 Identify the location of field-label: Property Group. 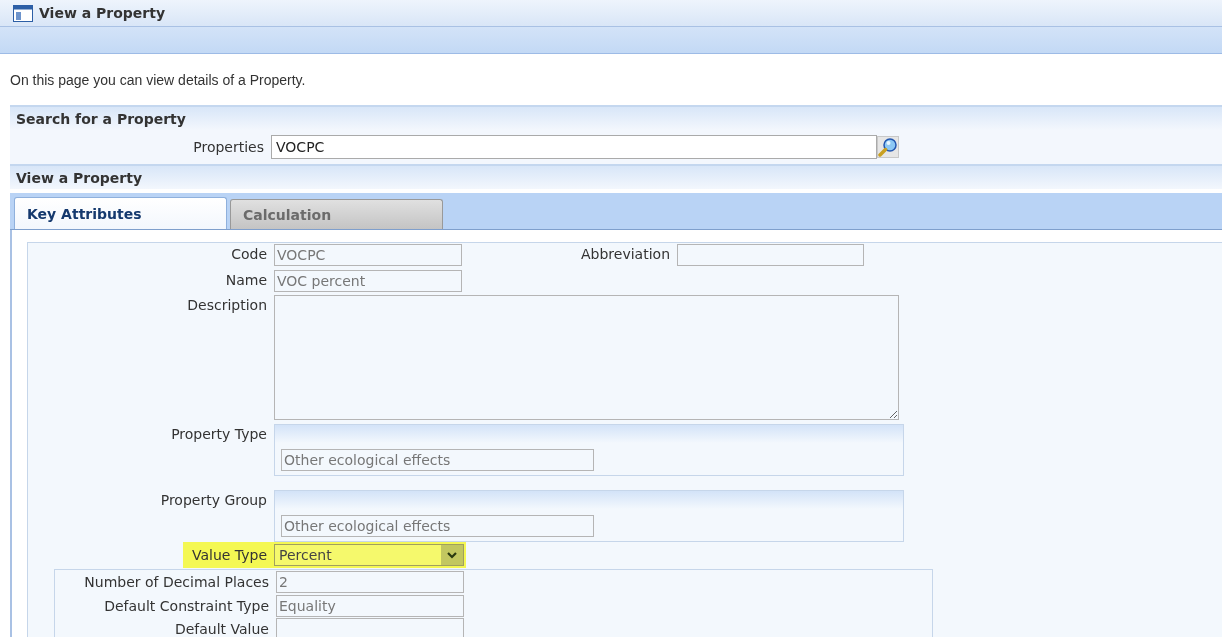
(213, 500).